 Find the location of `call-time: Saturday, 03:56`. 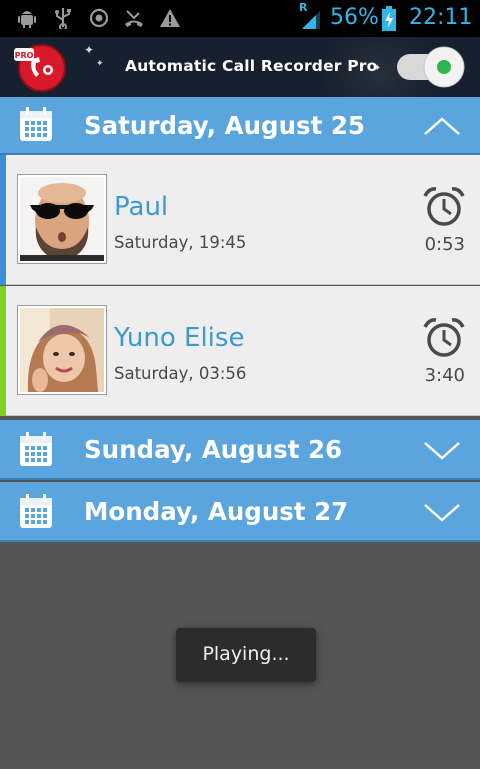

call-time: Saturday, 03:56 is located at coordinates (180, 373).